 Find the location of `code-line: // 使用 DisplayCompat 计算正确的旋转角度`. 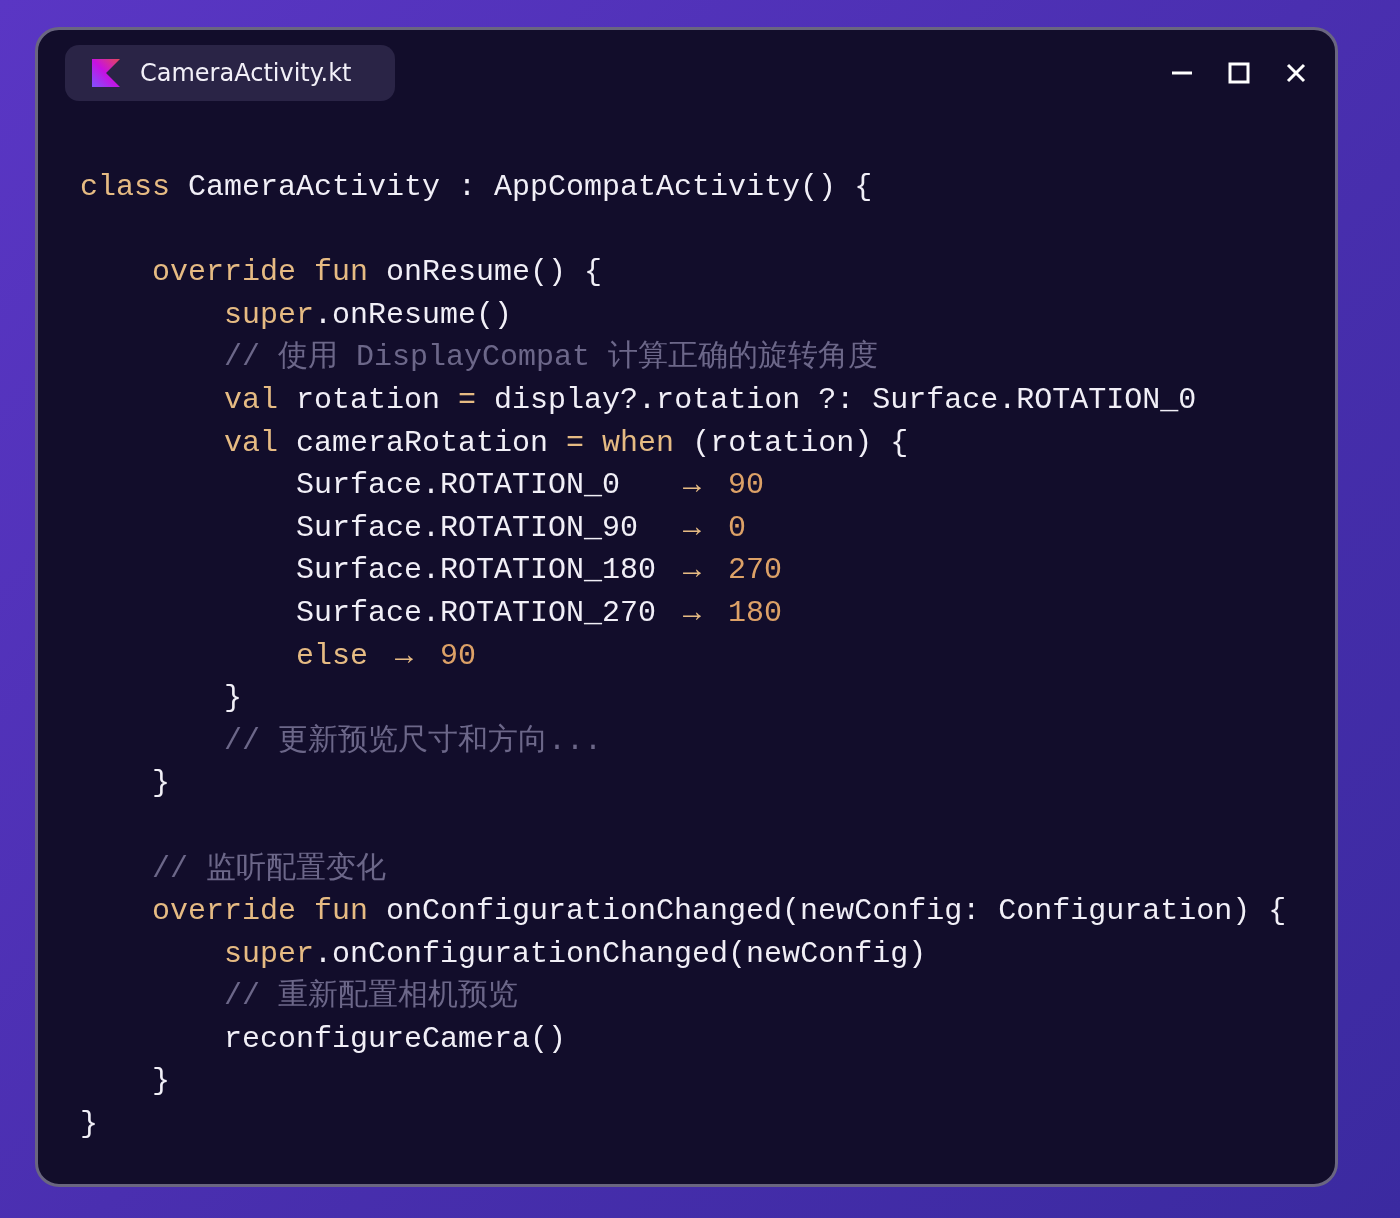

code-line: // 使用 DisplayCompat 计算正确的旋转角度 is located at coordinates (551, 357).